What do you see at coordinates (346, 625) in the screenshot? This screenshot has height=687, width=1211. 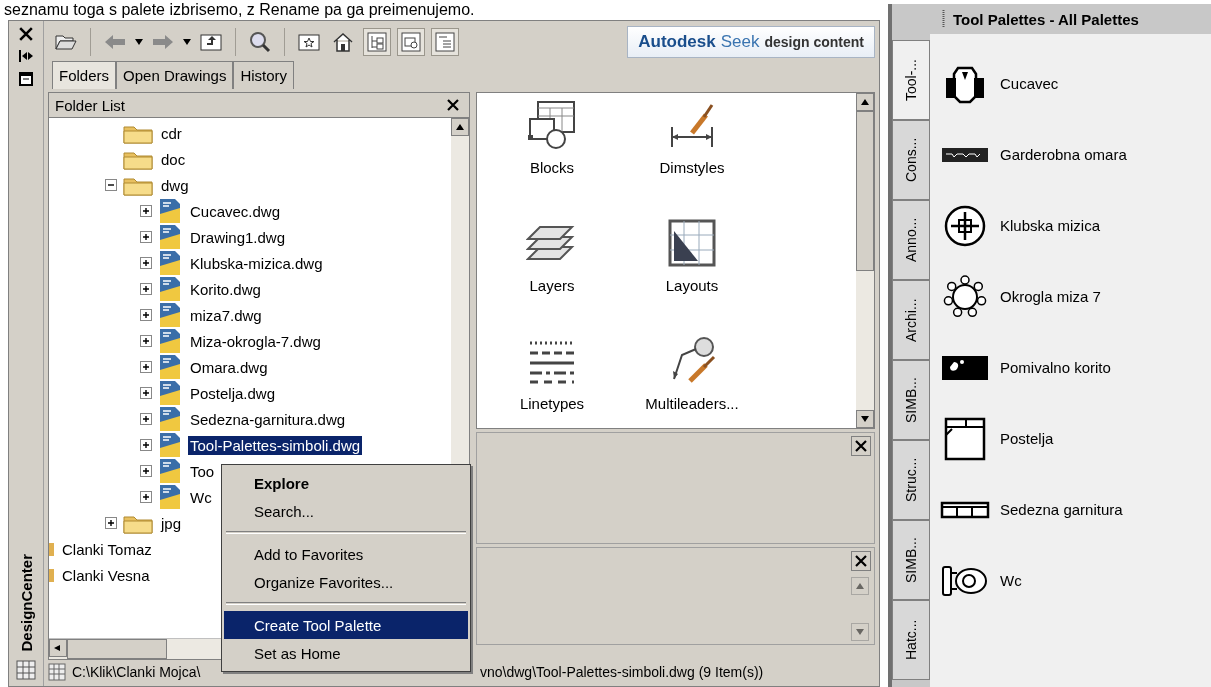 I see `menu-item: Create Tool Palette` at bounding box center [346, 625].